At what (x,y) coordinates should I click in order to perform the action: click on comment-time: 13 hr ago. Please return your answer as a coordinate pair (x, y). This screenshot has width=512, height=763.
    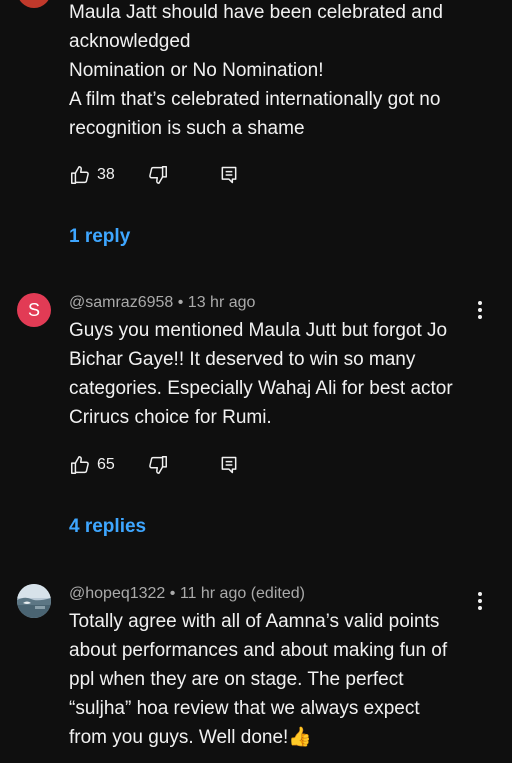
    Looking at the image, I should click on (221, 302).